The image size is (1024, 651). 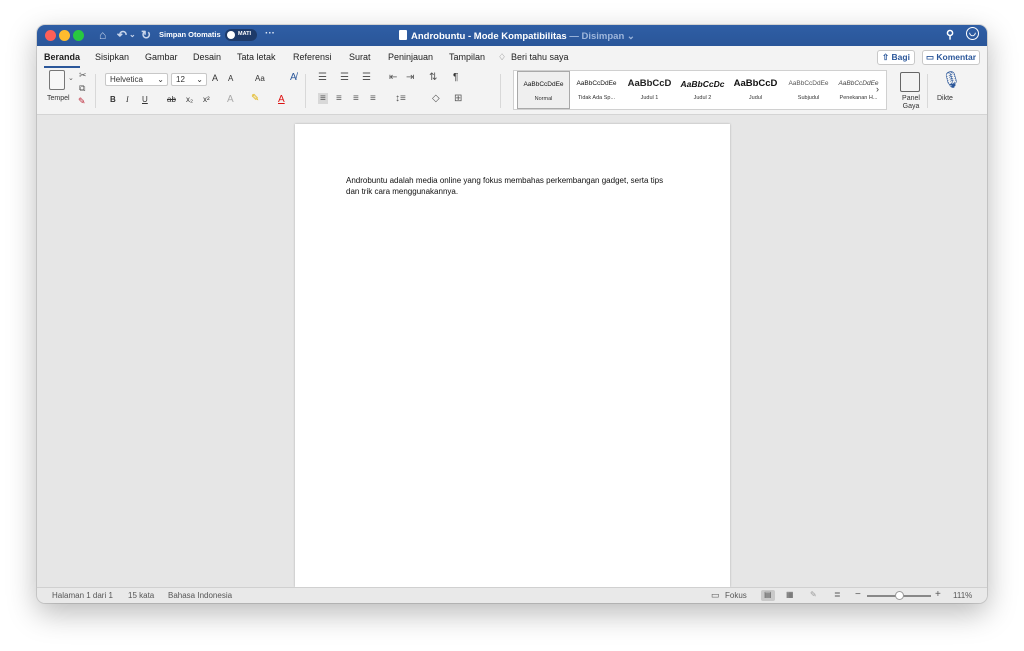 I want to click on undo-icon: ↶, so click(x=122, y=35).